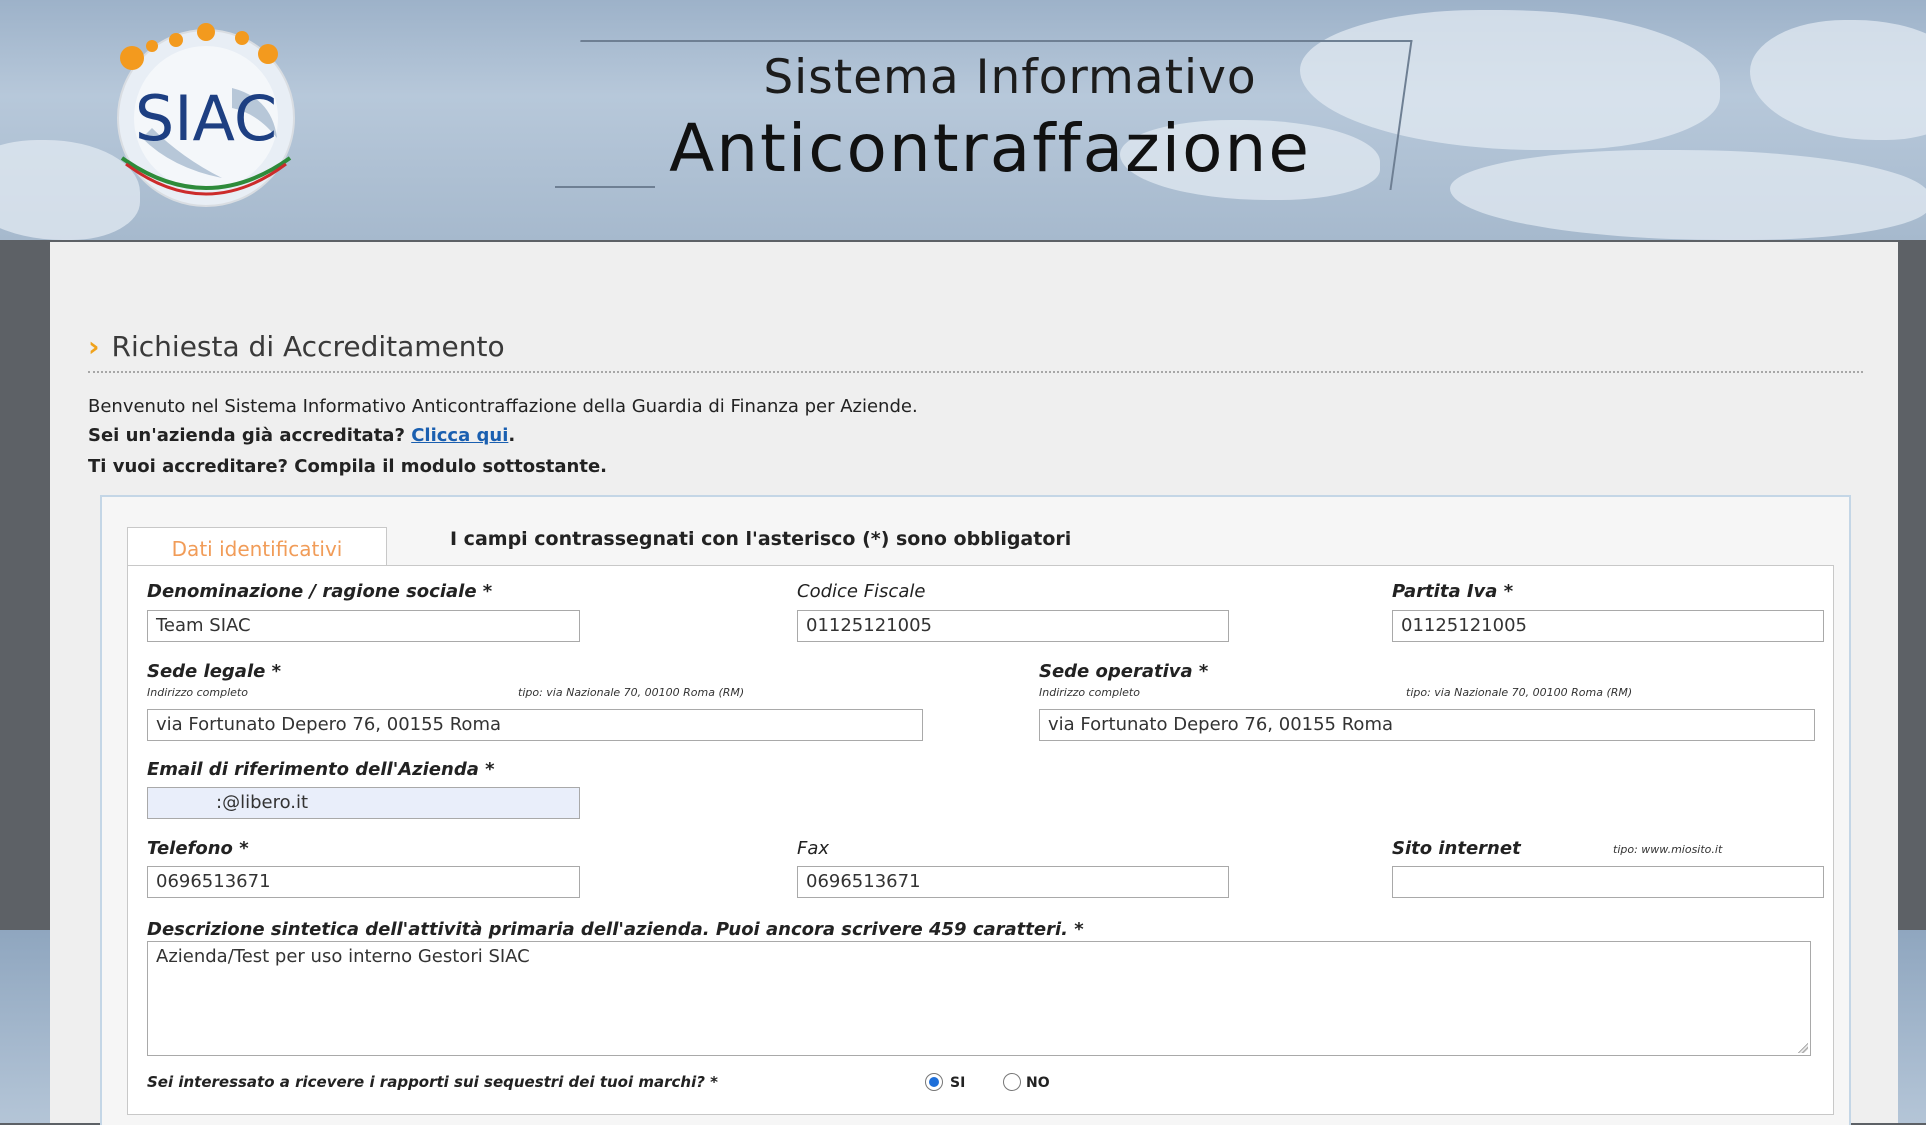 The height and width of the screenshot is (1125, 1926). Describe the element at coordinates (1519, 692) in the screenshot. I see `sede-operativa-hint: tipo: via Nazionale 70, 00100 Roma (RM)` at that location.